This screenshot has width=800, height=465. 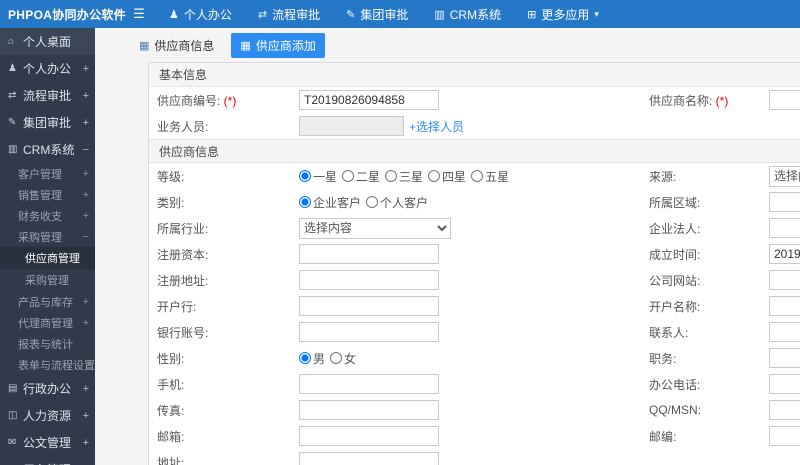 What do you see at coordinates (47, 122) in the screenshot?
I see `sidebar-item-group-approval: ✎ 集团审批 +` at bounding box center [47, 122].